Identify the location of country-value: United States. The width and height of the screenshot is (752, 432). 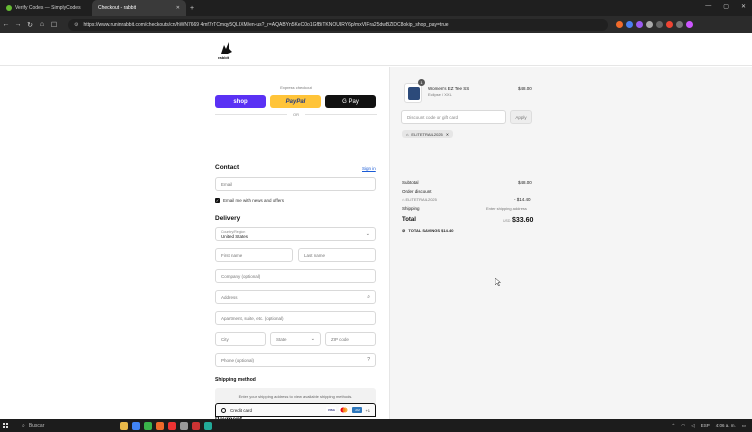
(235, 236).